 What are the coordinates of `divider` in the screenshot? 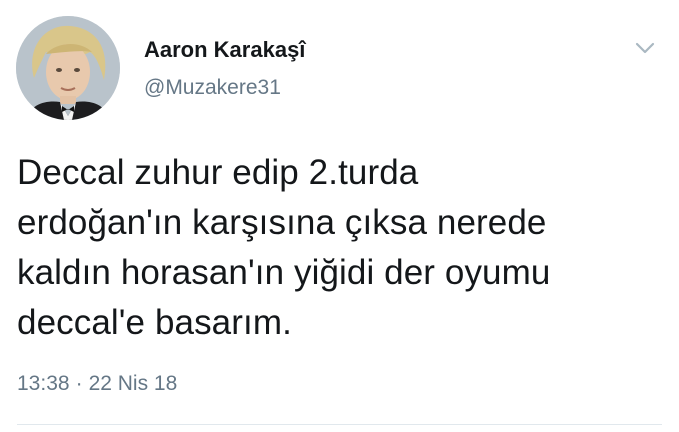 It's located at (339, 424).